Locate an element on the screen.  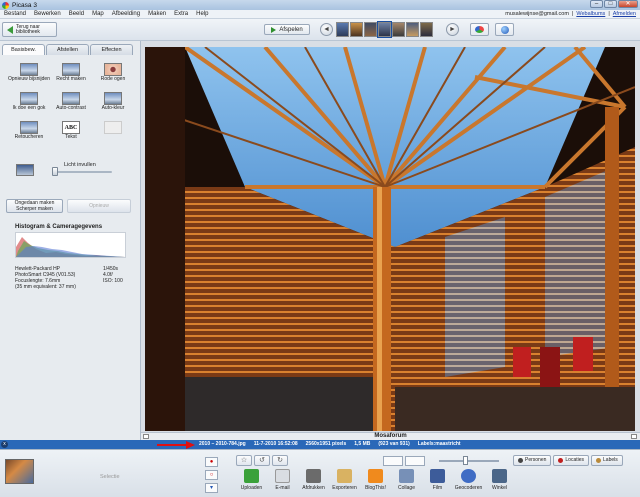
filmstrip-thumb-current is located at coordinates (384, 29).